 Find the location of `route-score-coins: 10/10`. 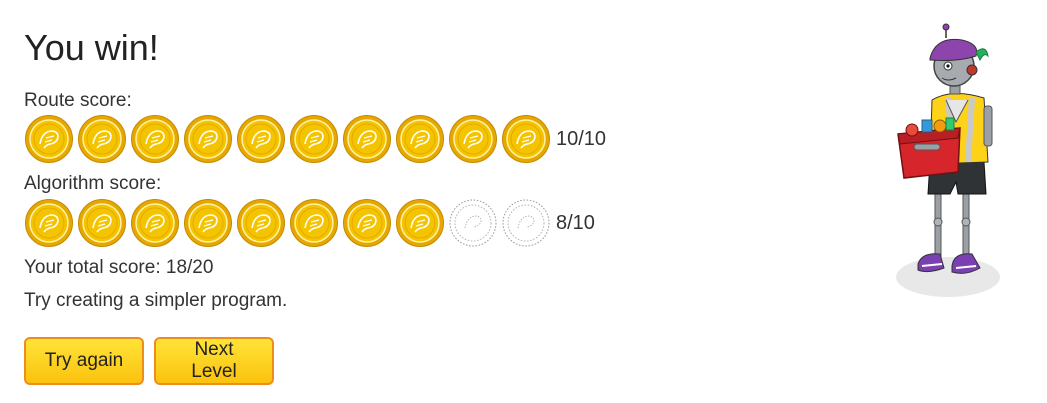

route-score-coins: 10/10 is located at coordinates (315, 139).